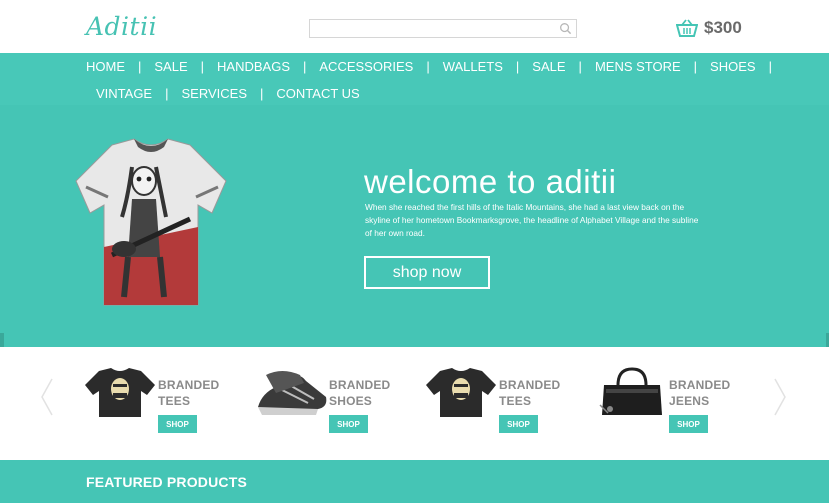  Describe the element at coordinates (723, 28) in the screenshot. I see `cart-total: $300` at that location.